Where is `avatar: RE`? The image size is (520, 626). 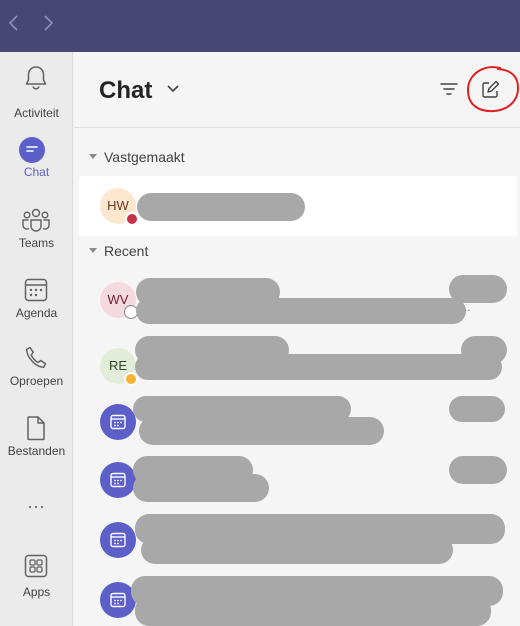 avatar: RE is located at coordinates (119, 367).